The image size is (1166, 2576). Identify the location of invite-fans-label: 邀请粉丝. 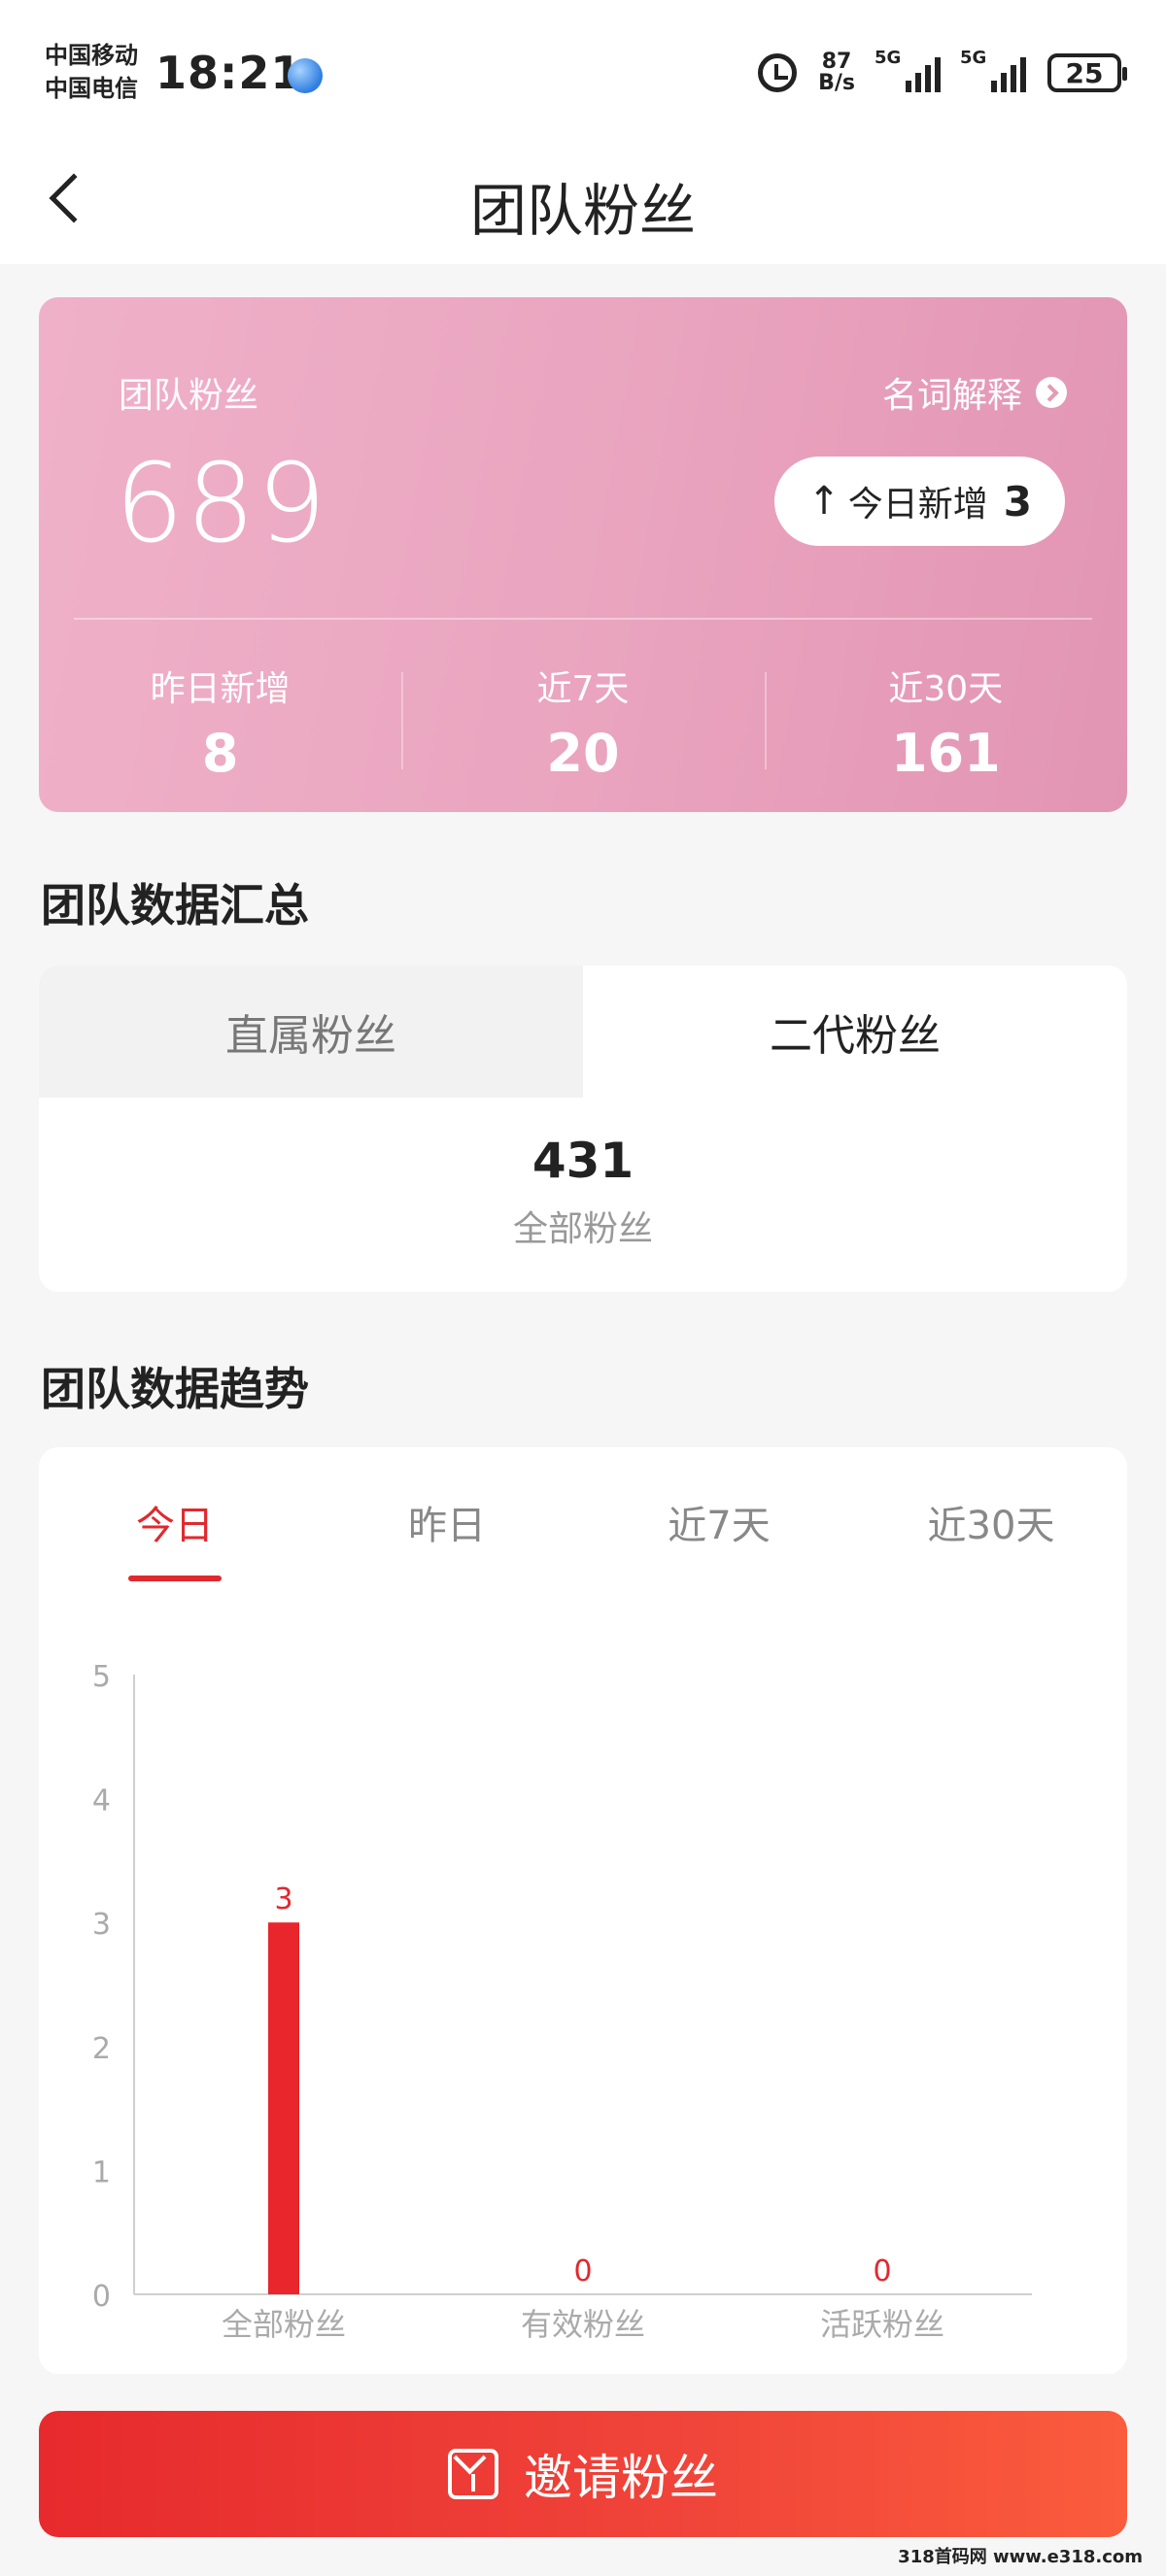
(621, 2478).